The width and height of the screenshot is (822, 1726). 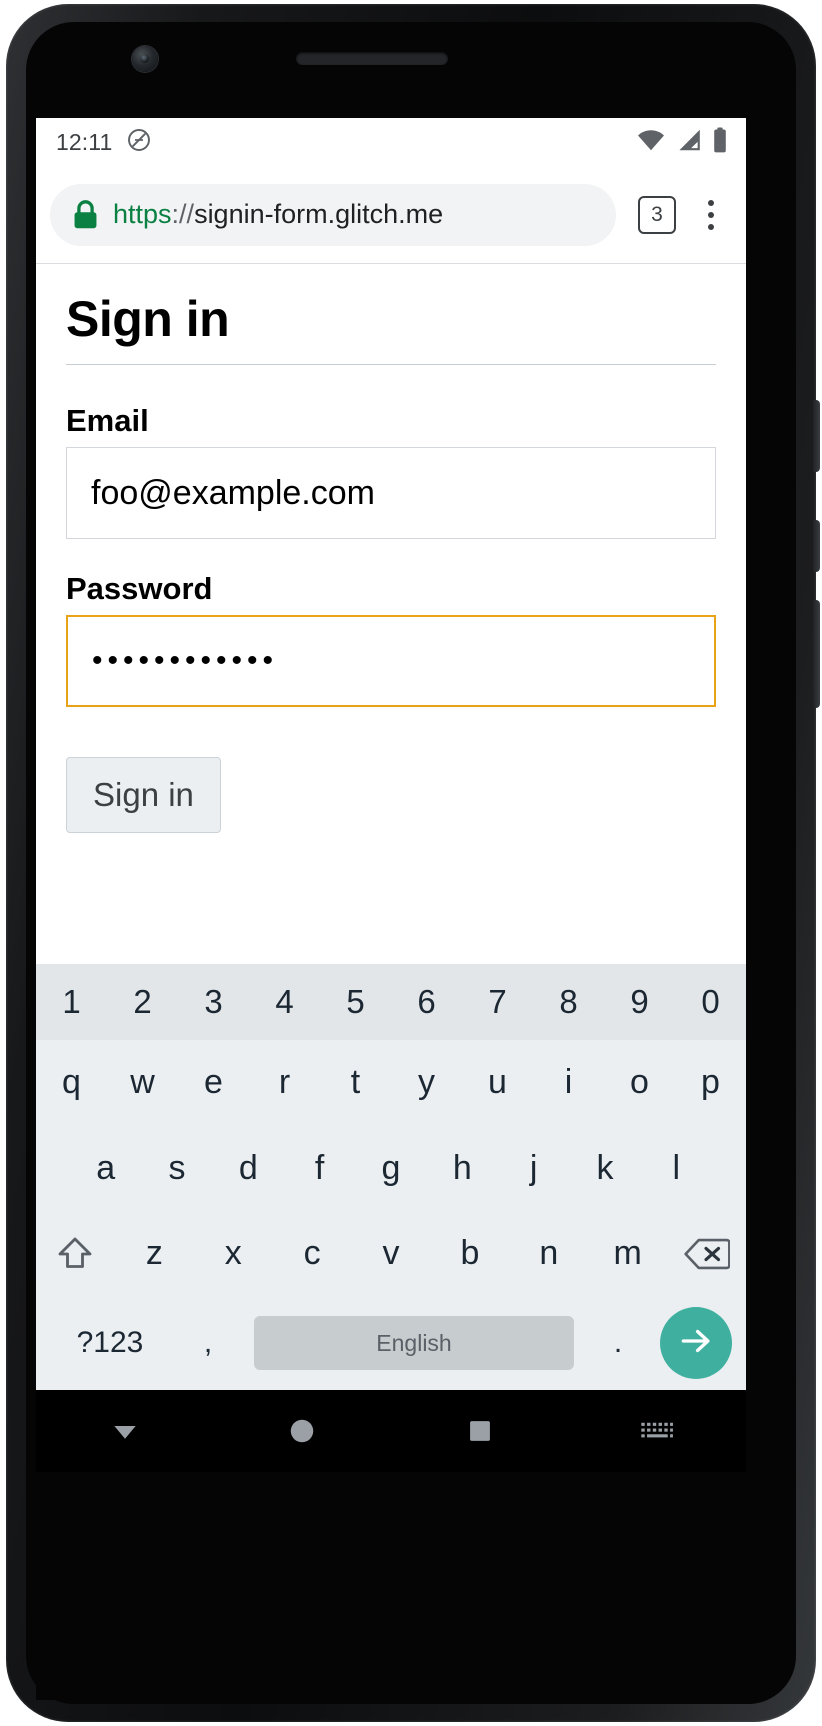 What do you see at coordinates (618, 1343) in the screenshot?
I see `period-key: .` at bounding box center [618, 1343].